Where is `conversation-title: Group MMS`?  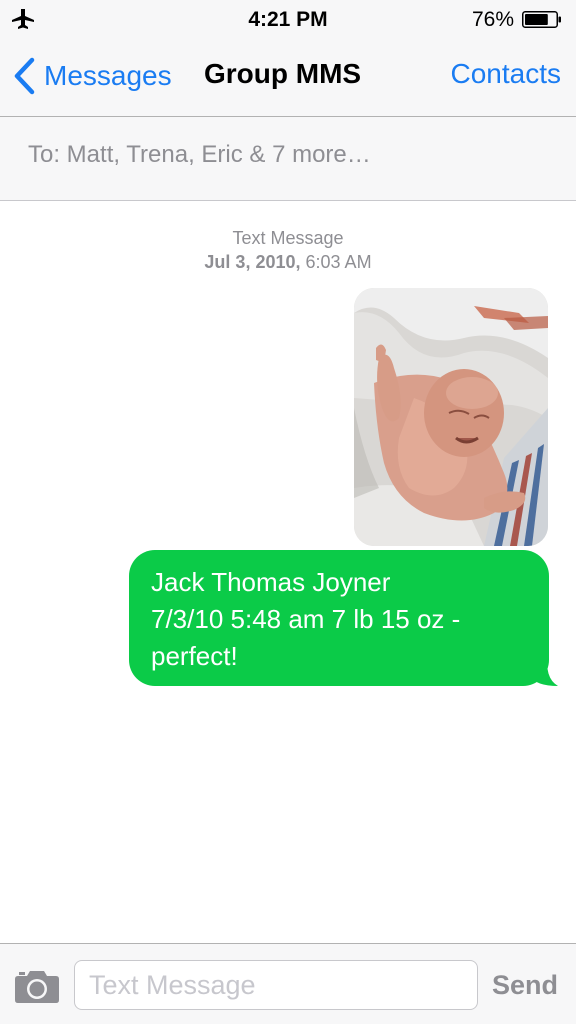 conversation-title: Group MMS is located at coordinates (283, 73).